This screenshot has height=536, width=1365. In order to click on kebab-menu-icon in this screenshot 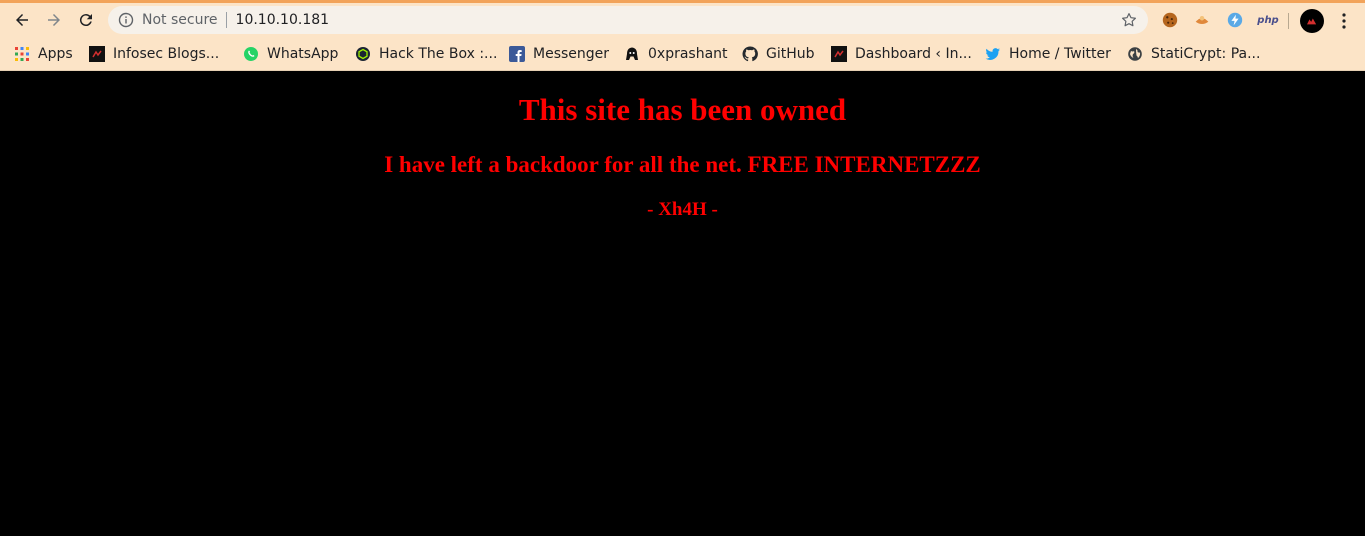, I will do `click(1344, 21)`.